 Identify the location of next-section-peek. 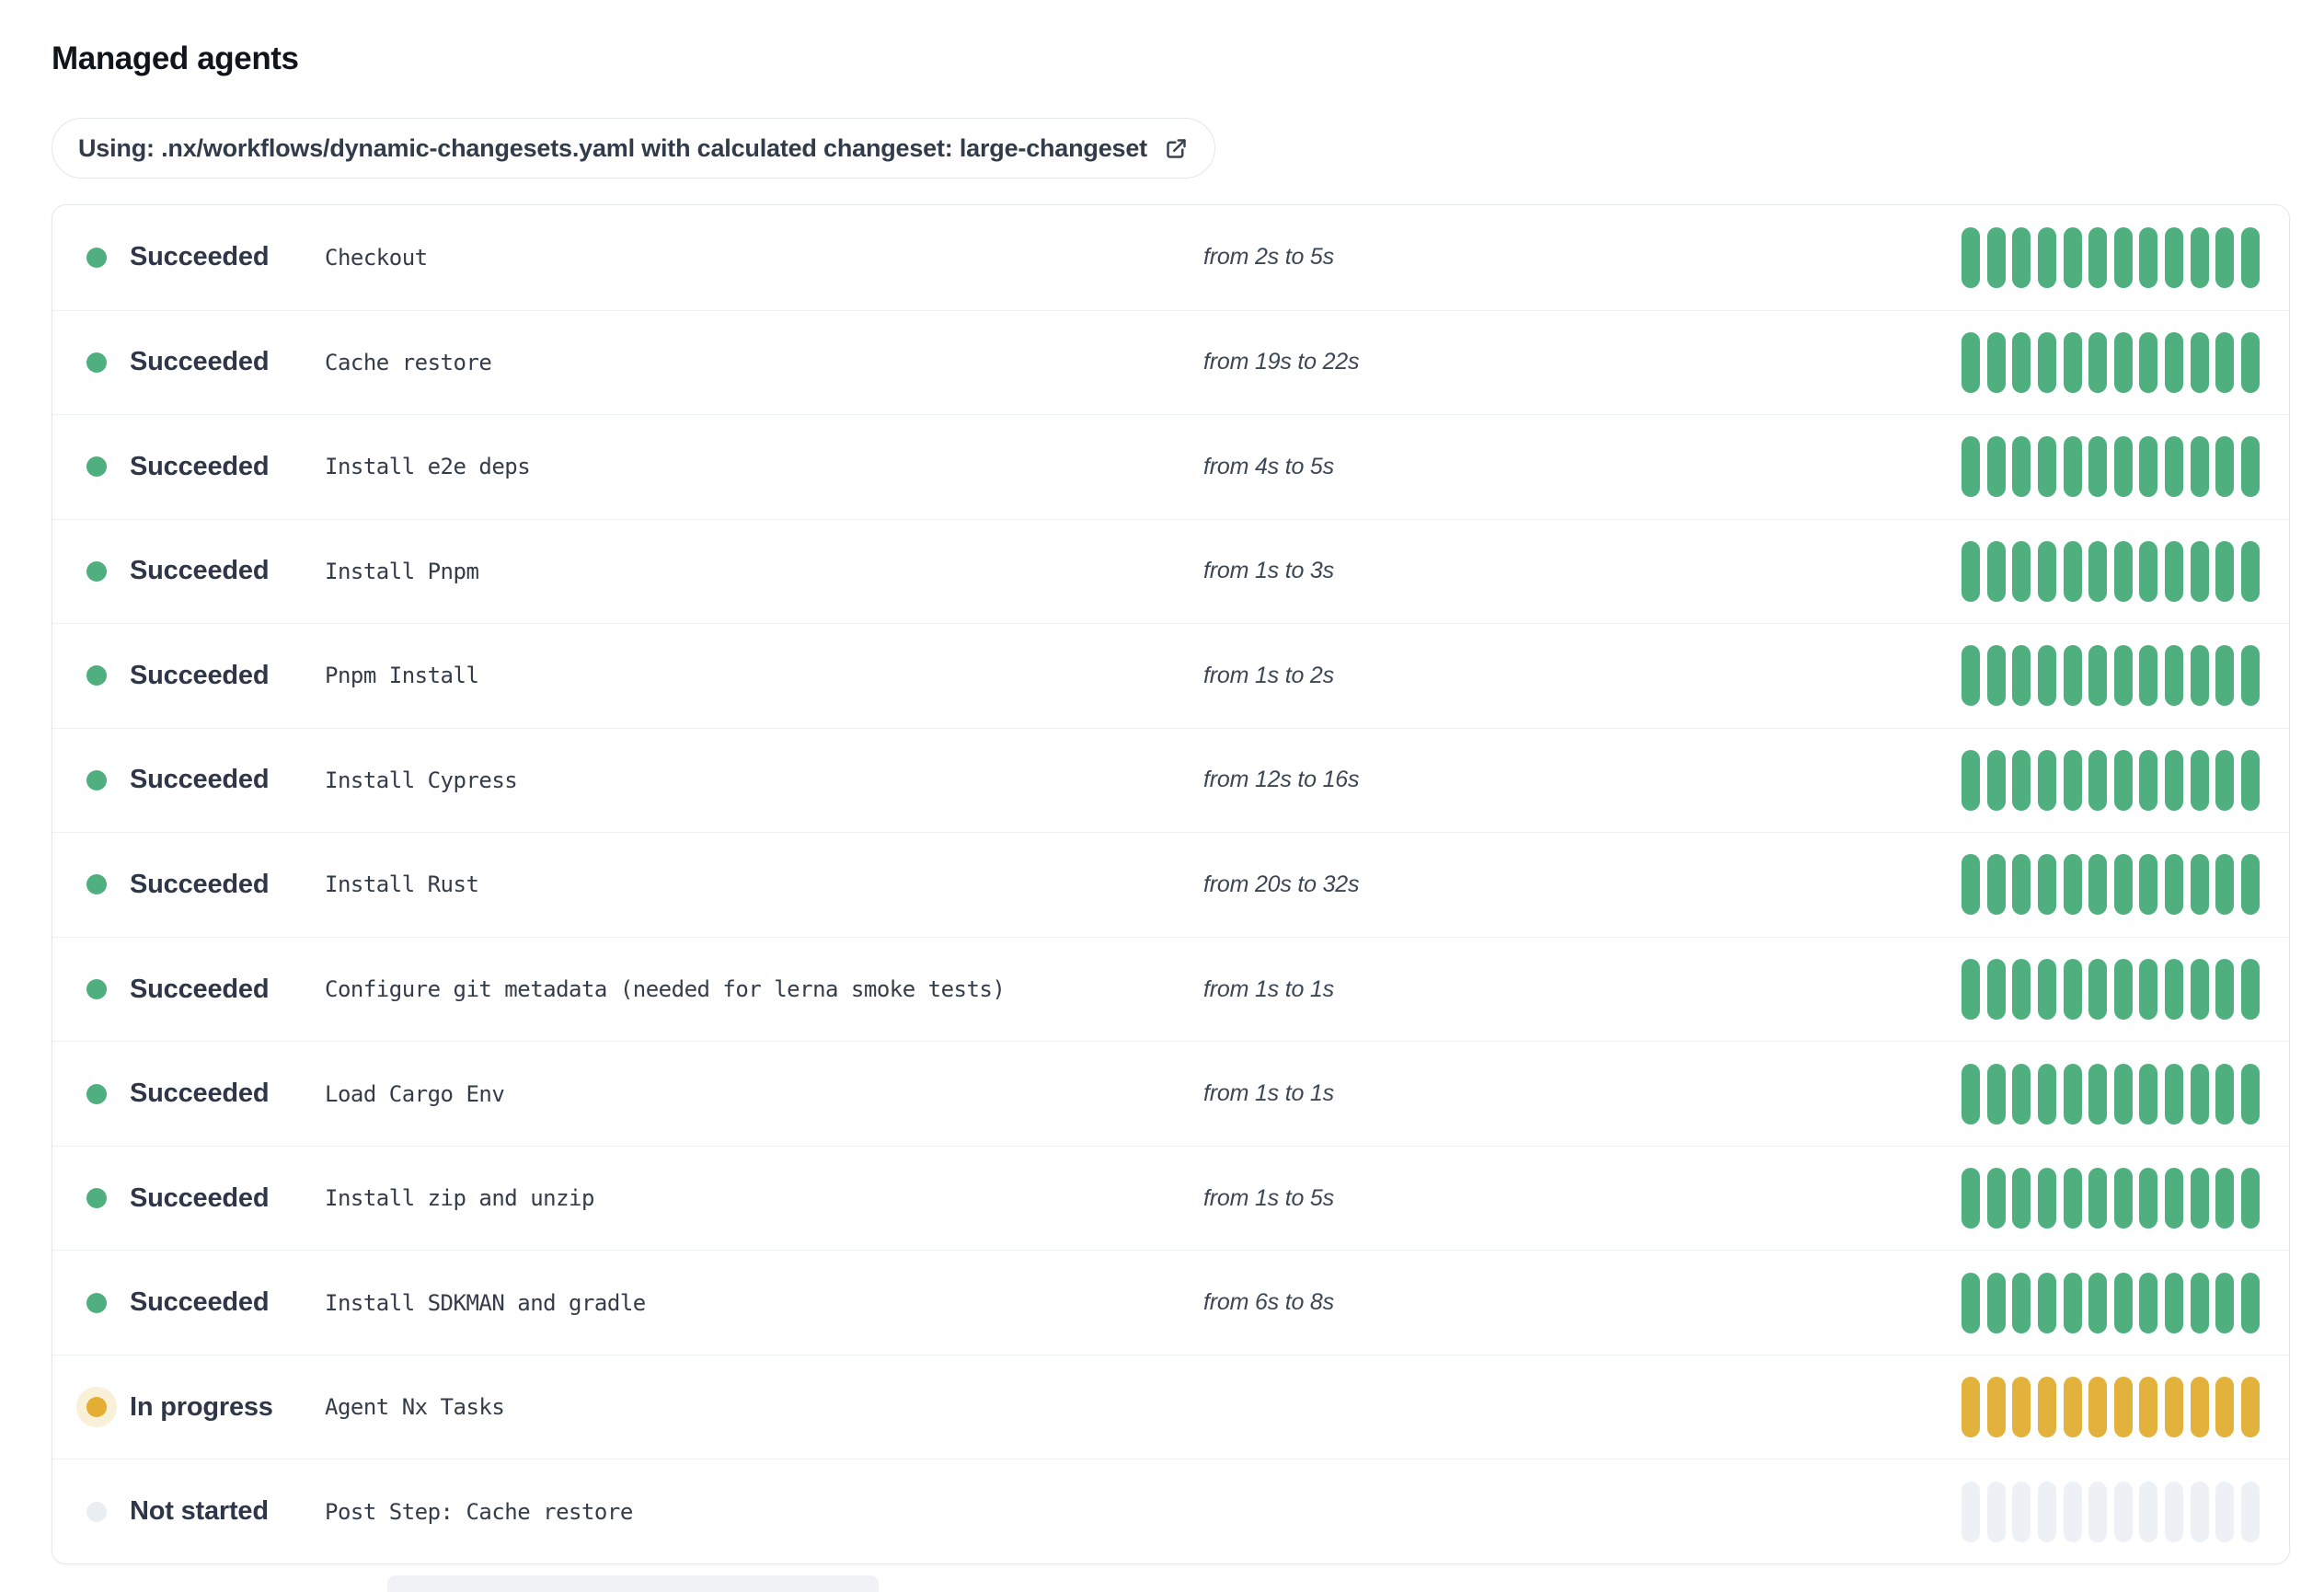
(633, 1583).